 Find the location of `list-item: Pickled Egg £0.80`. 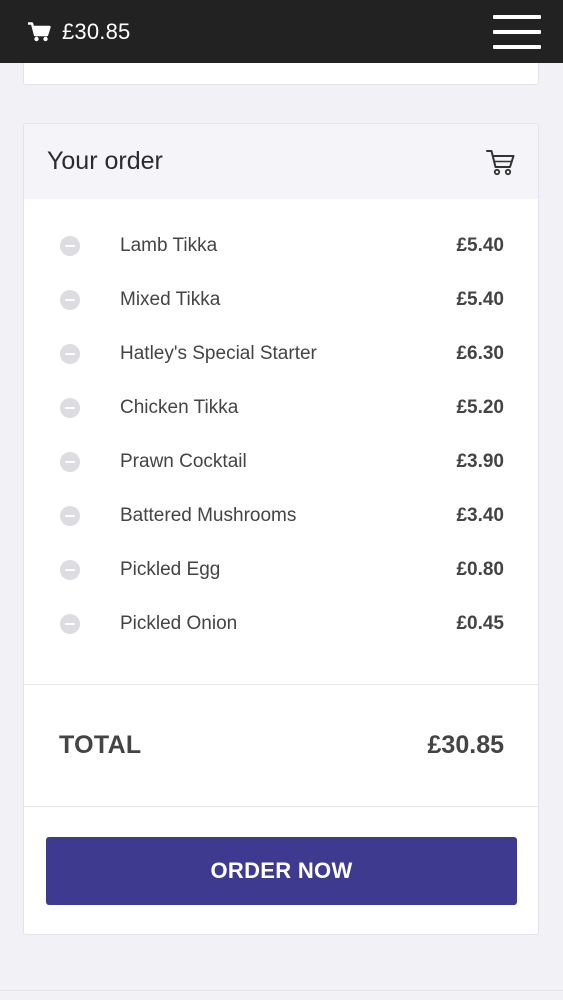

list-item: Pickled Egg £0.80 is located at coordinates (281, 570).